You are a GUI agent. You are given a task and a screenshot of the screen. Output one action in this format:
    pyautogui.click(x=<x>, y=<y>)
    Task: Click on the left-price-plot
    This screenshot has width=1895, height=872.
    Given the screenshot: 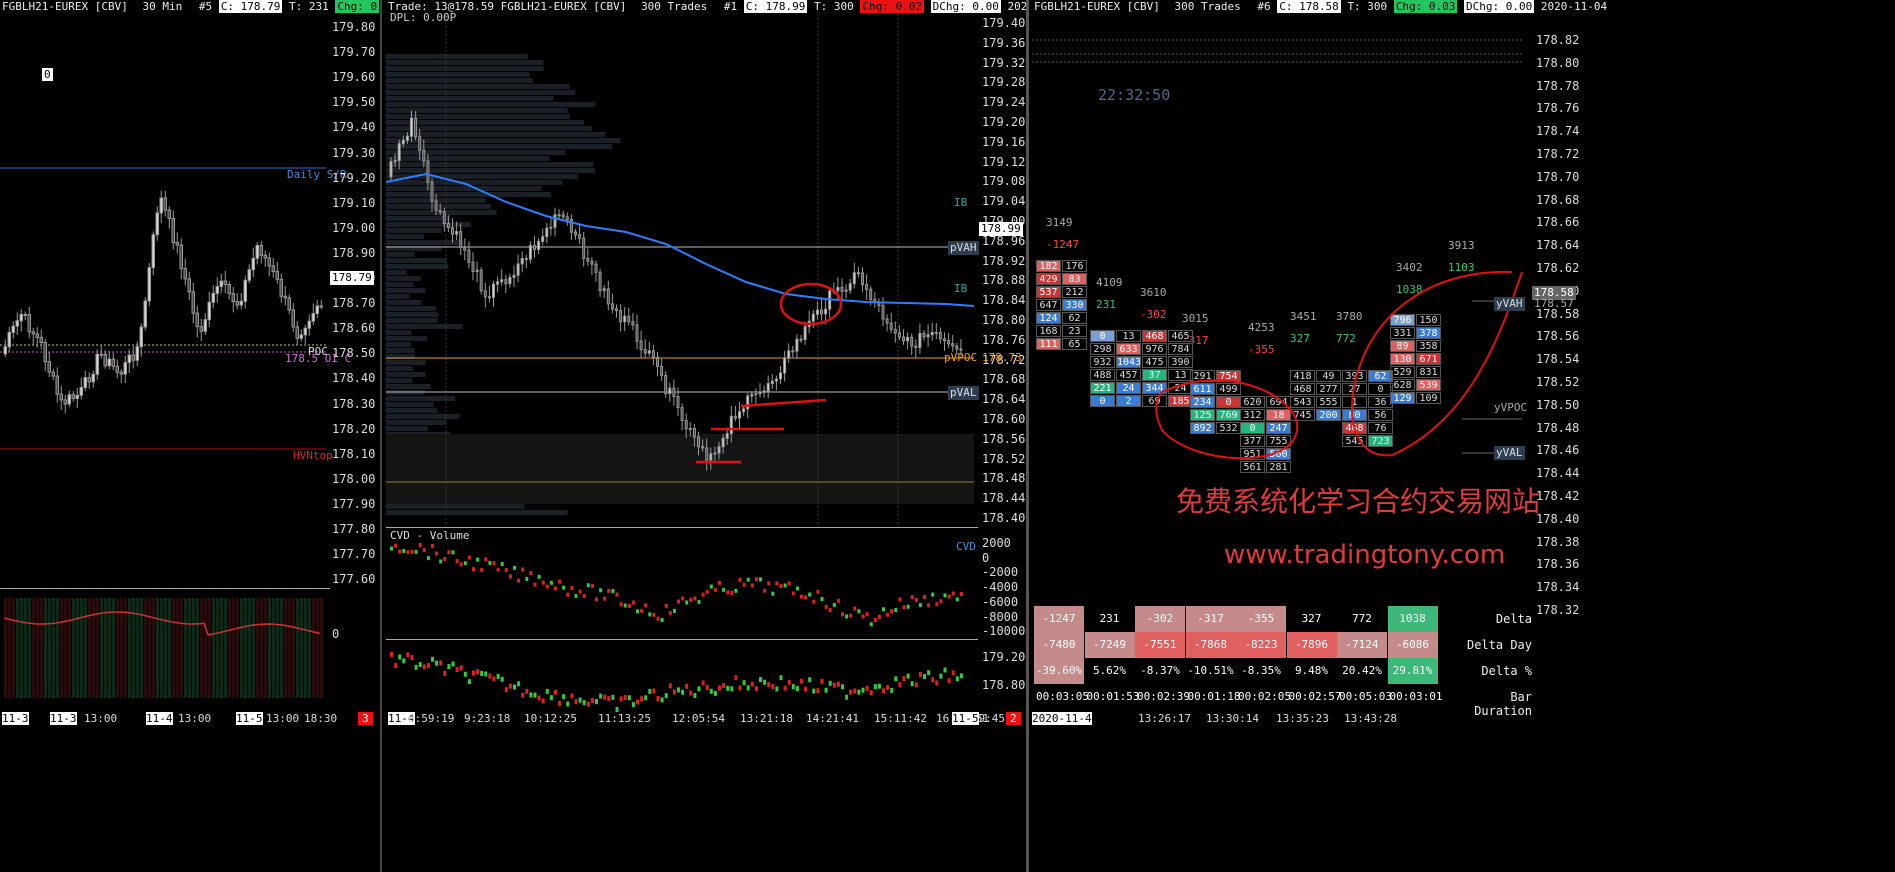 What is the action you would take?
    pyautogui.click(x=163, y=301)
    